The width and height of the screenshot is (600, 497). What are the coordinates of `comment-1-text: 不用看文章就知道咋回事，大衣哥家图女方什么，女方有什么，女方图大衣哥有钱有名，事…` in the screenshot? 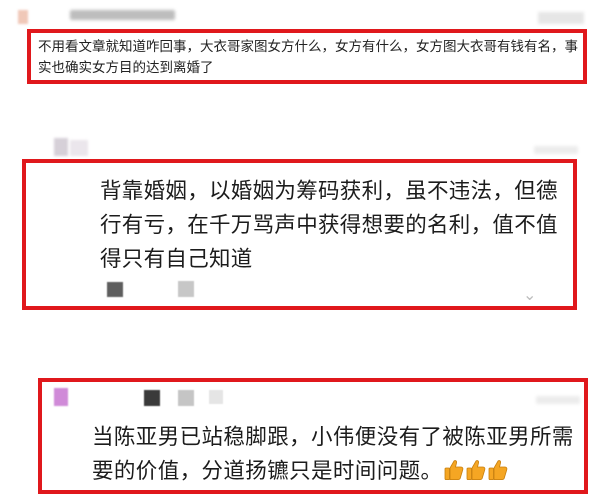 It's located at (308, 57).